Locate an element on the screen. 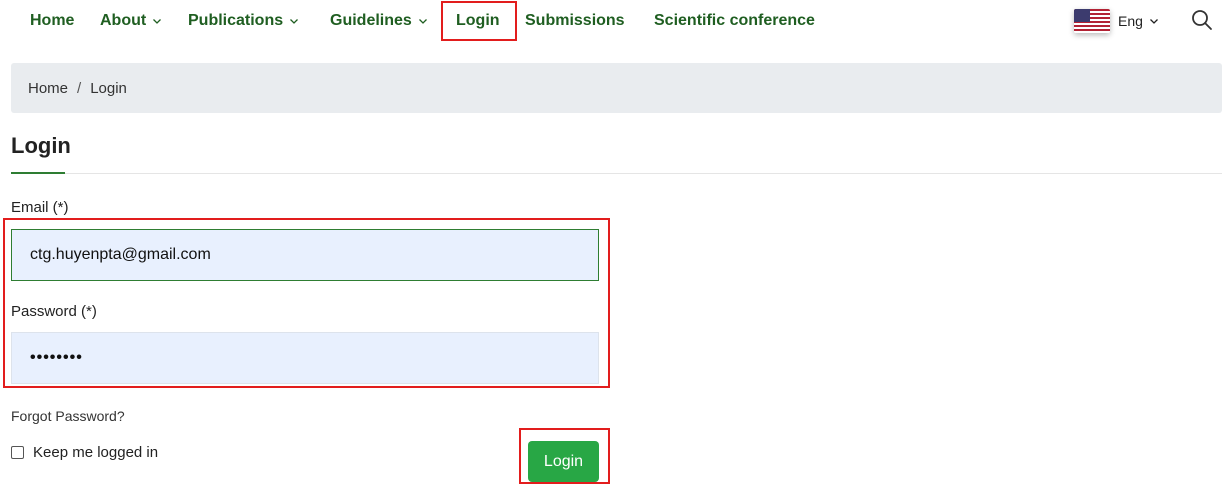 This screenshot has height=484, width=1222. email-field: ctg.huyenpta@gmail.com is located at coordinates (305, 255).